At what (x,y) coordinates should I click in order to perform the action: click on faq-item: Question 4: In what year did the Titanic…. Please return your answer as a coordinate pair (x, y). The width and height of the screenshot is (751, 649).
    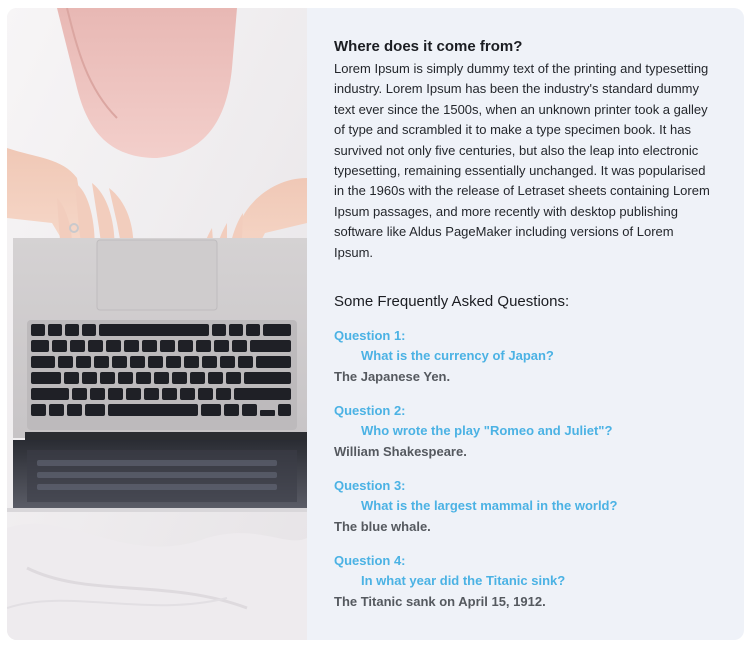
    Looking at the image, I should click on (525, 581).